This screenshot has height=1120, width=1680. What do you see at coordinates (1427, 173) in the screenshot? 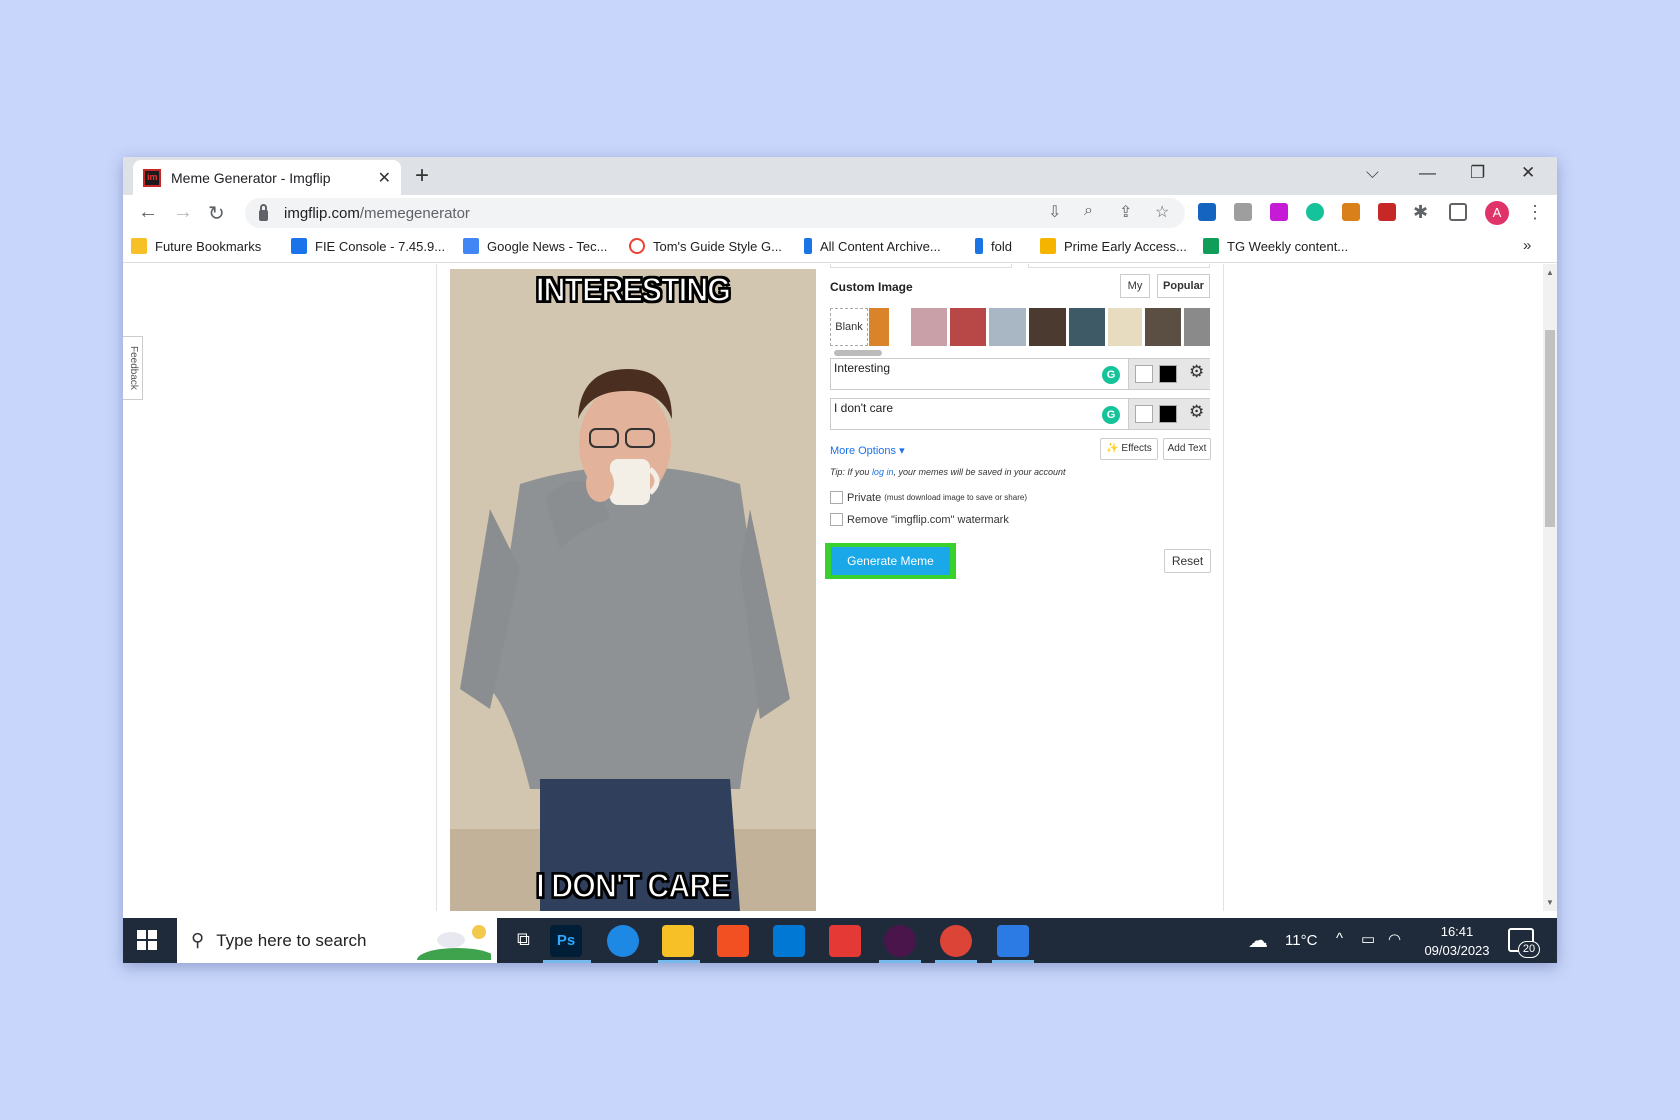
I see `minimize-icon: —` at bounding box center [1427, 173].